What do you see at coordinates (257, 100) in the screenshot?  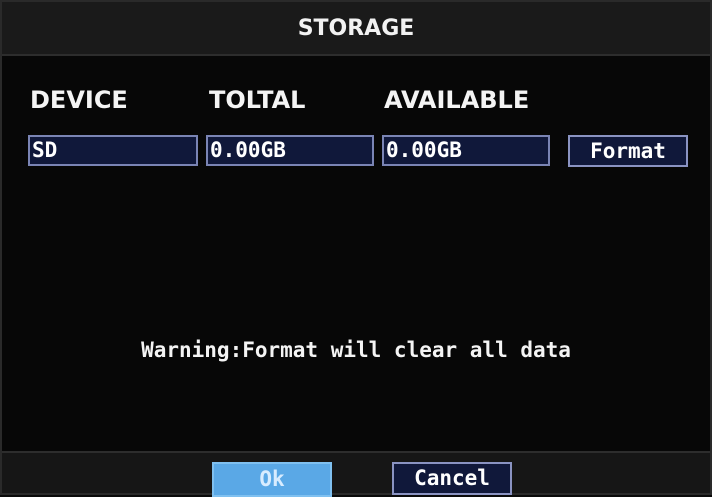 I see `column-header-total: TOLTAL` at bounding box center [257, 100].